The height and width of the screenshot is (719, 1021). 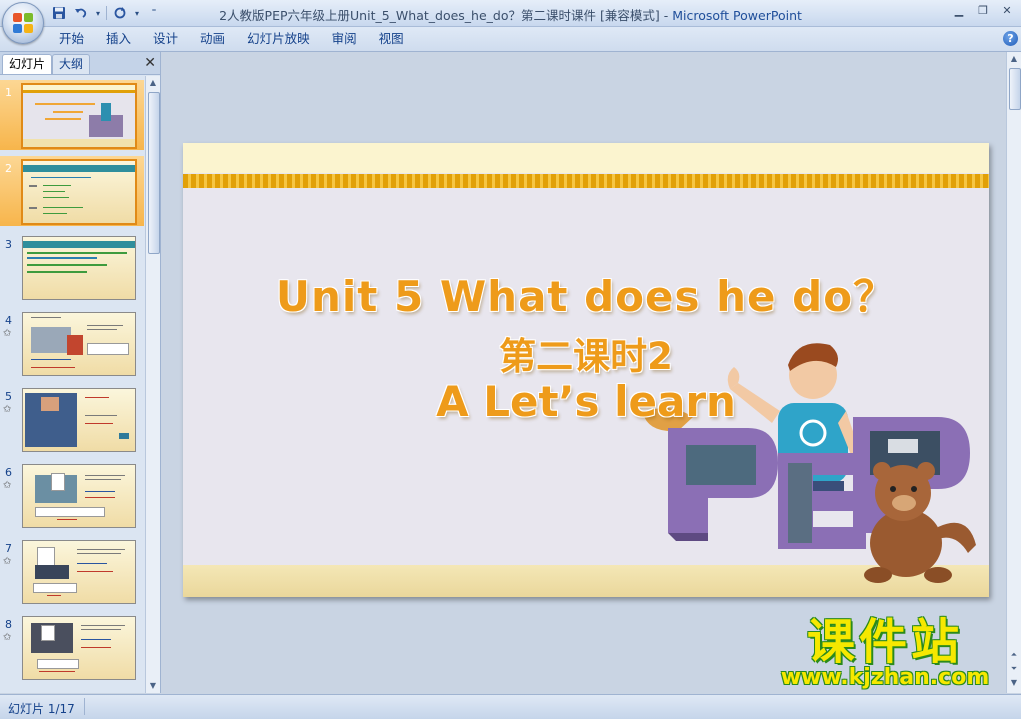 I want to click on thumbnail-slide-2: 2, so click(x=72, y=191).